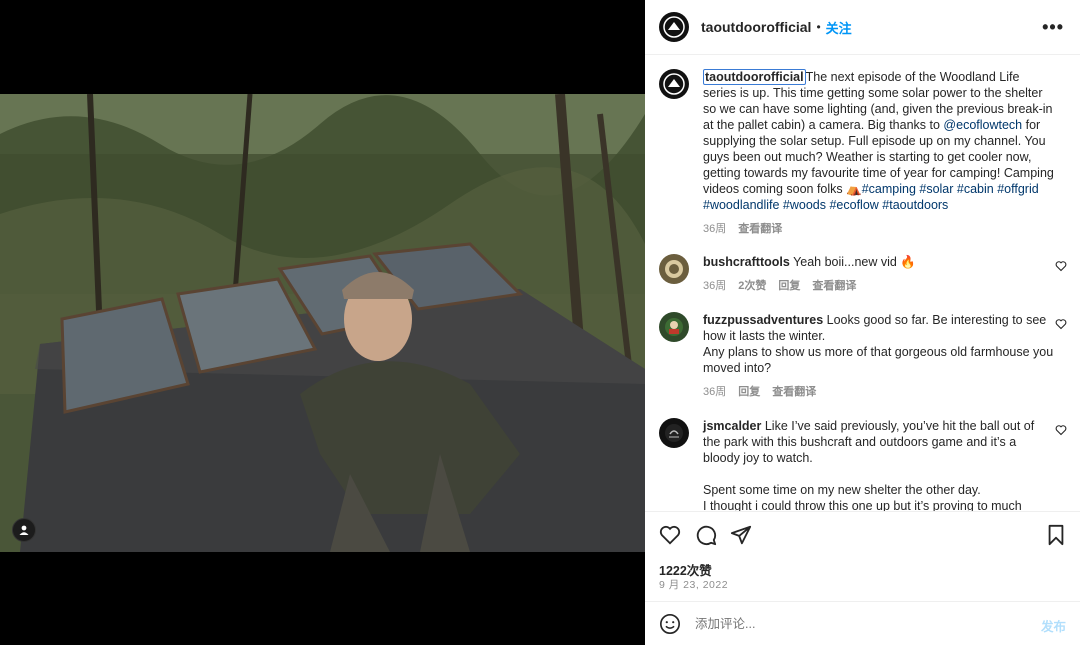 The height and width of the screenshot is (645, 1080). I want to click on tagged-user-icon, so click(24, 530).